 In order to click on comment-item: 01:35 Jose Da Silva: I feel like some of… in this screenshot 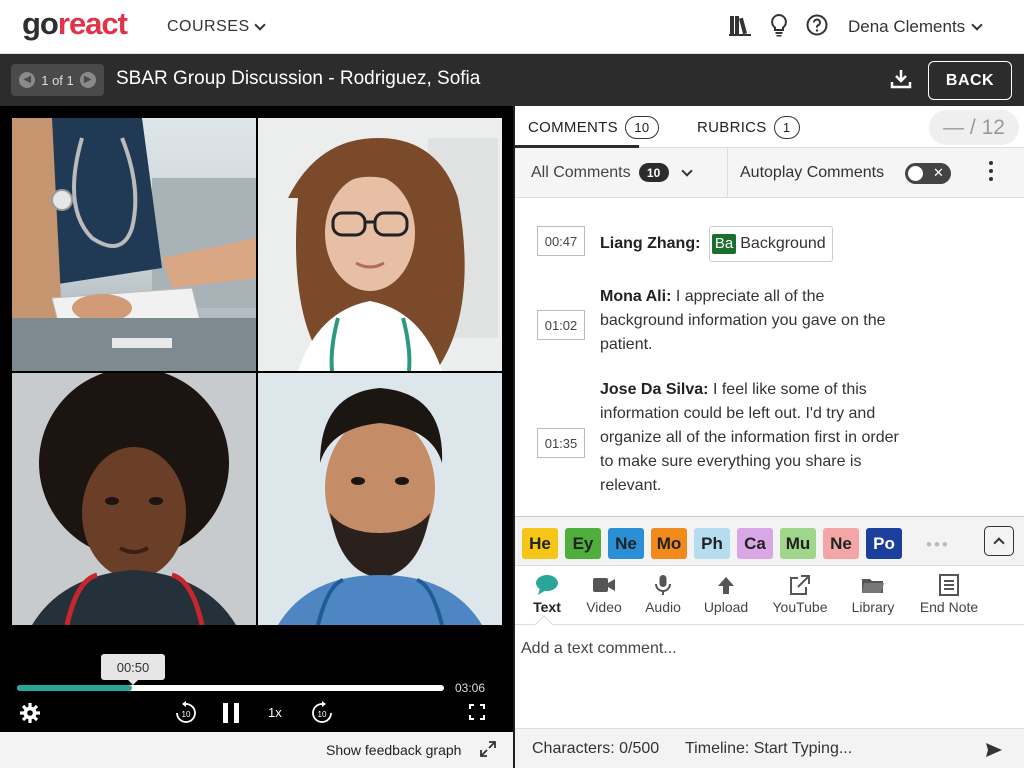, I will do `click(718, 438)`.